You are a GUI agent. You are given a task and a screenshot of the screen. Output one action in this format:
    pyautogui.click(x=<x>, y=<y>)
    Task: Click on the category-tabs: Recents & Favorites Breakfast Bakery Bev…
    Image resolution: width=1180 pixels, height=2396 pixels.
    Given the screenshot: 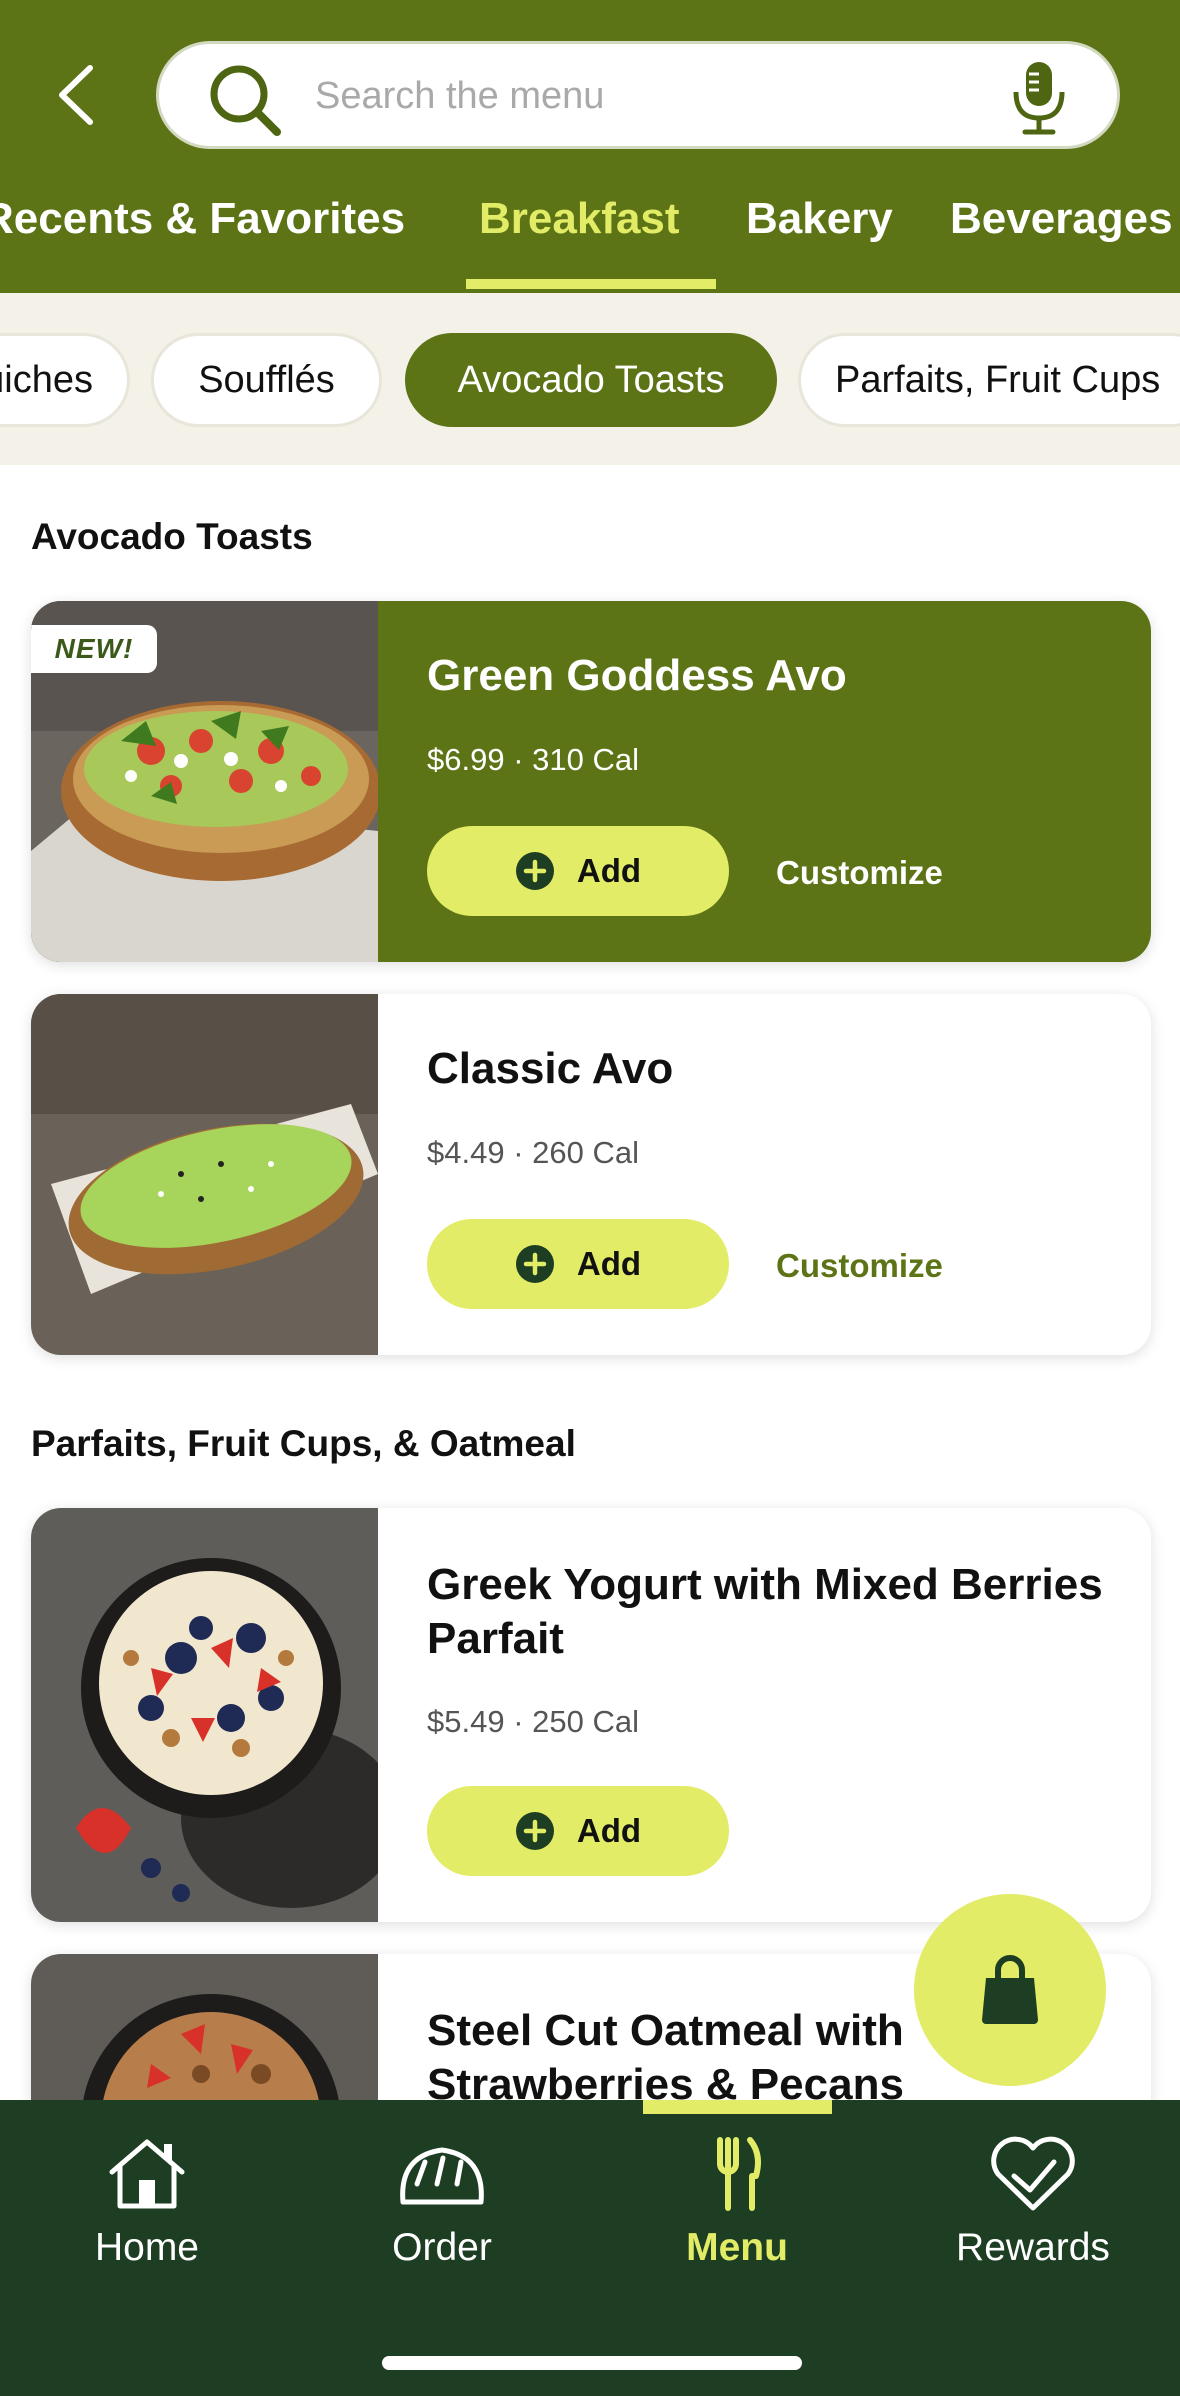 What is the action you would take?
    pyautogui.click(x=590, y=236)
    